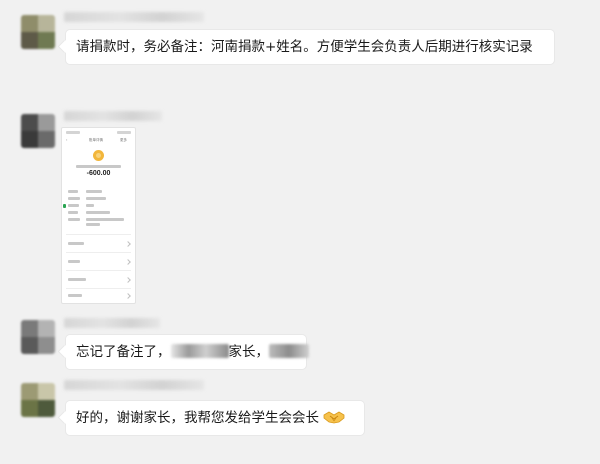  Describe the element at coordinates (197, 418) in the screenshot. I see `message-text: 好的，谢谢家长，我帮您发给学生会会长` at that location.